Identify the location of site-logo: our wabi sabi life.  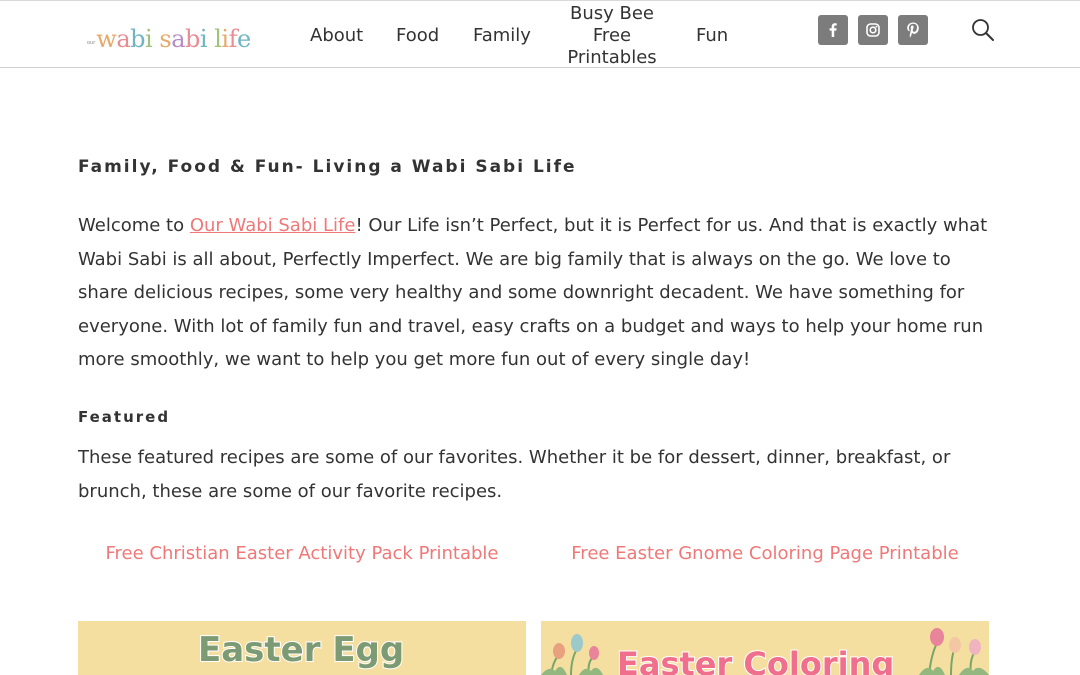
(169, 38).